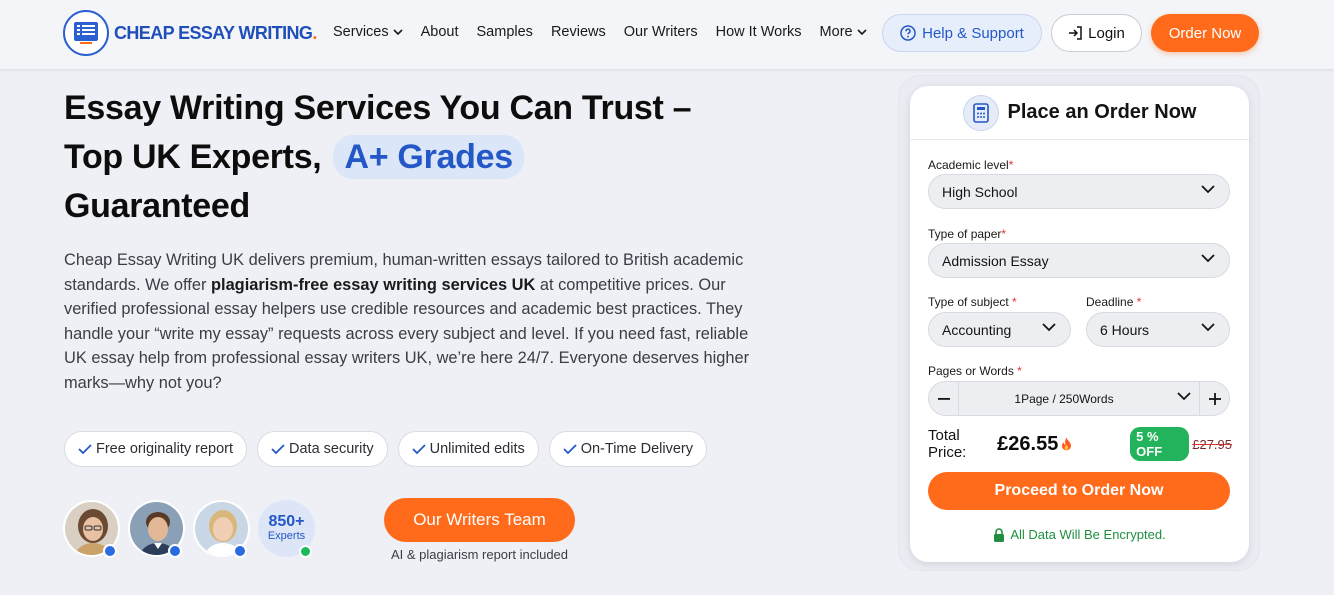  I want to click on lock-icon, so click(999, 534).